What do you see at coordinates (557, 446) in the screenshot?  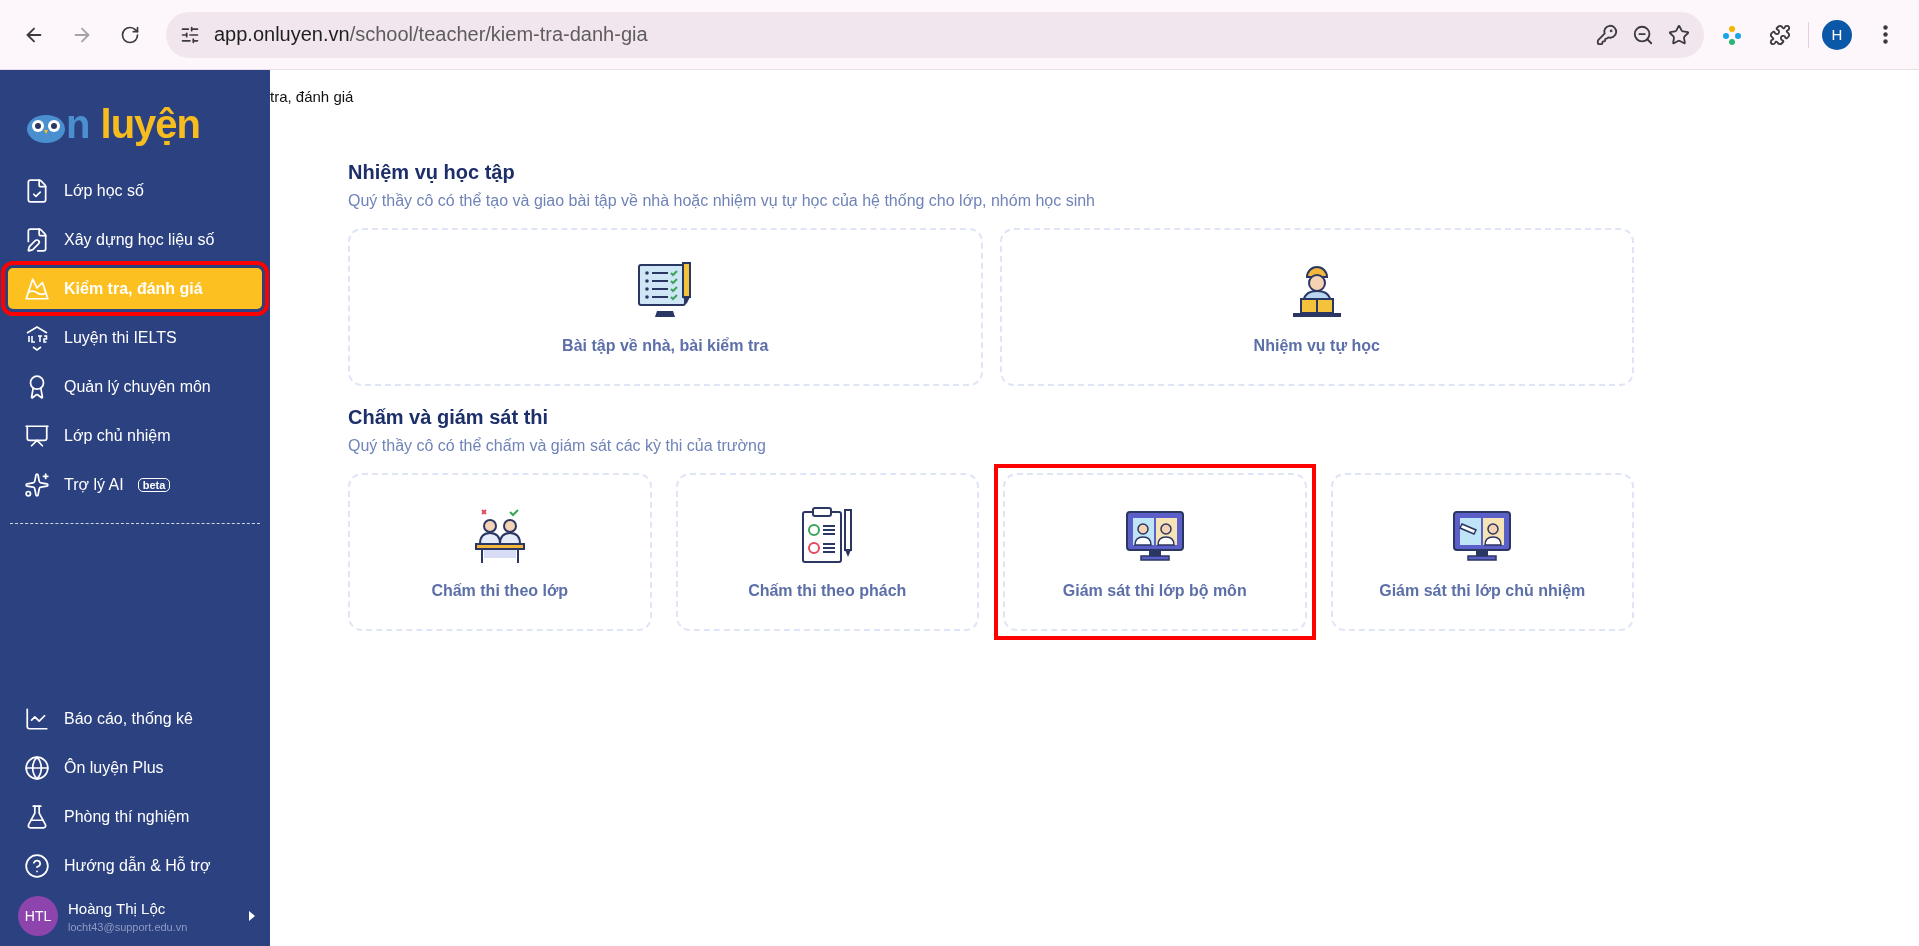 I see `section-description: Quý thầy cô có thể chấm và giám sát các kỳ thi của trường` at bounding box center [557, 446].